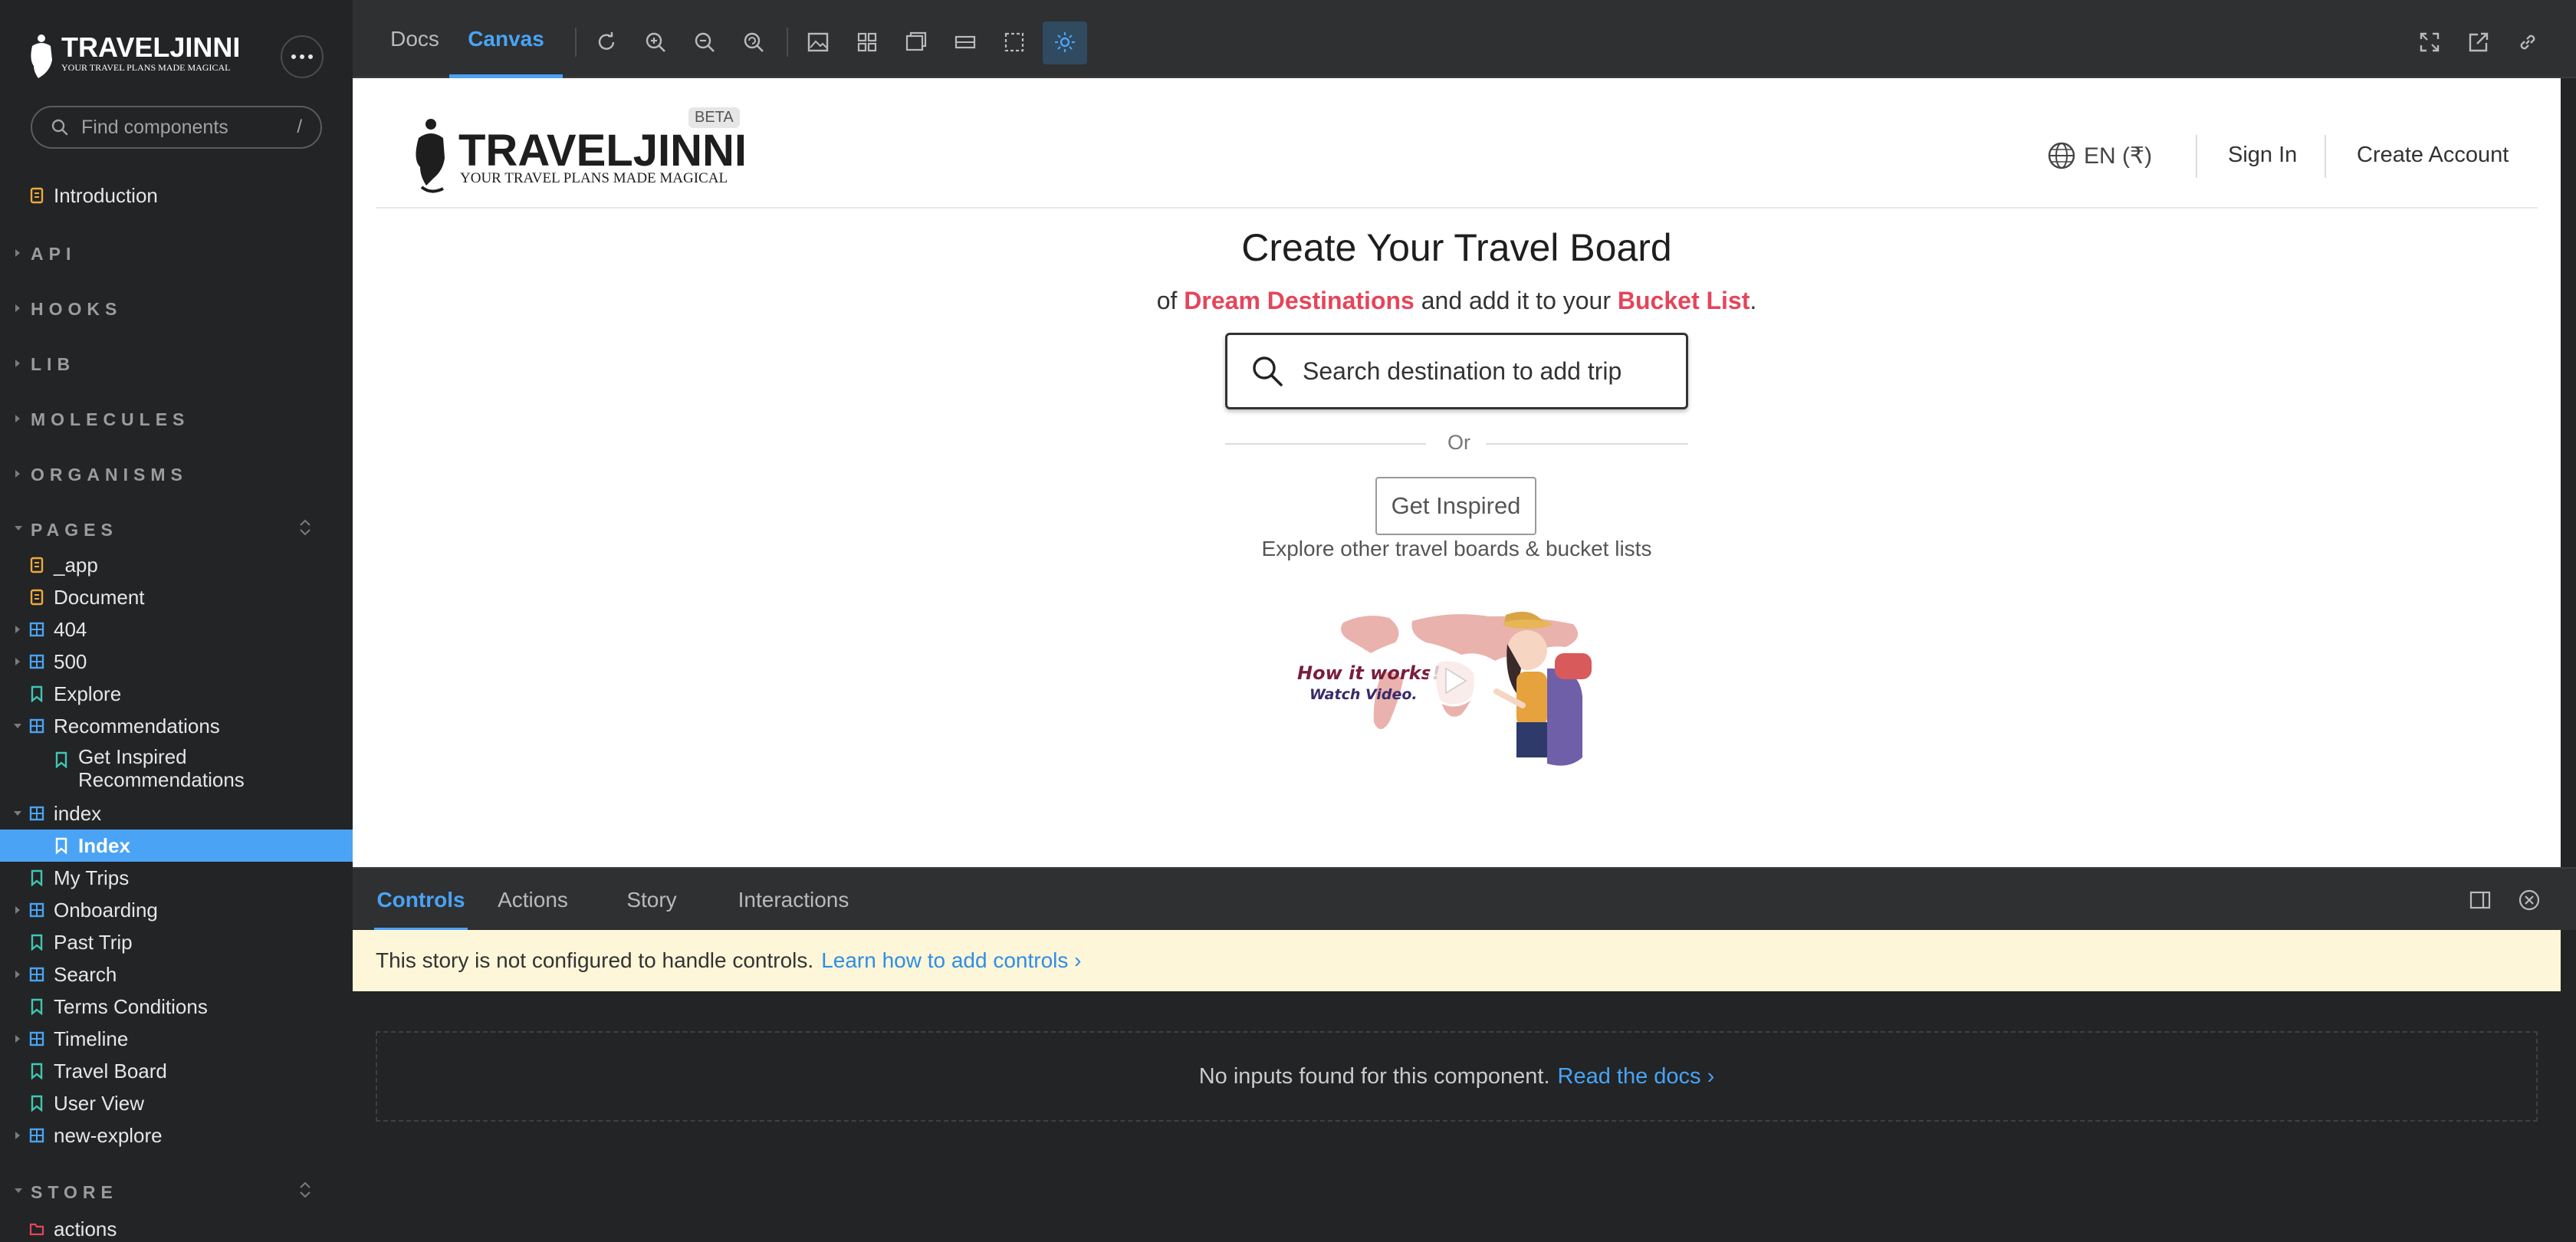 Image resolution: width=2576 pixels, height=1242 pixels. What do you see at coordinates (177, 529) in the screenshot?
I see `sidebar-section-pages: PAGES` at bounding box center [177, 529].